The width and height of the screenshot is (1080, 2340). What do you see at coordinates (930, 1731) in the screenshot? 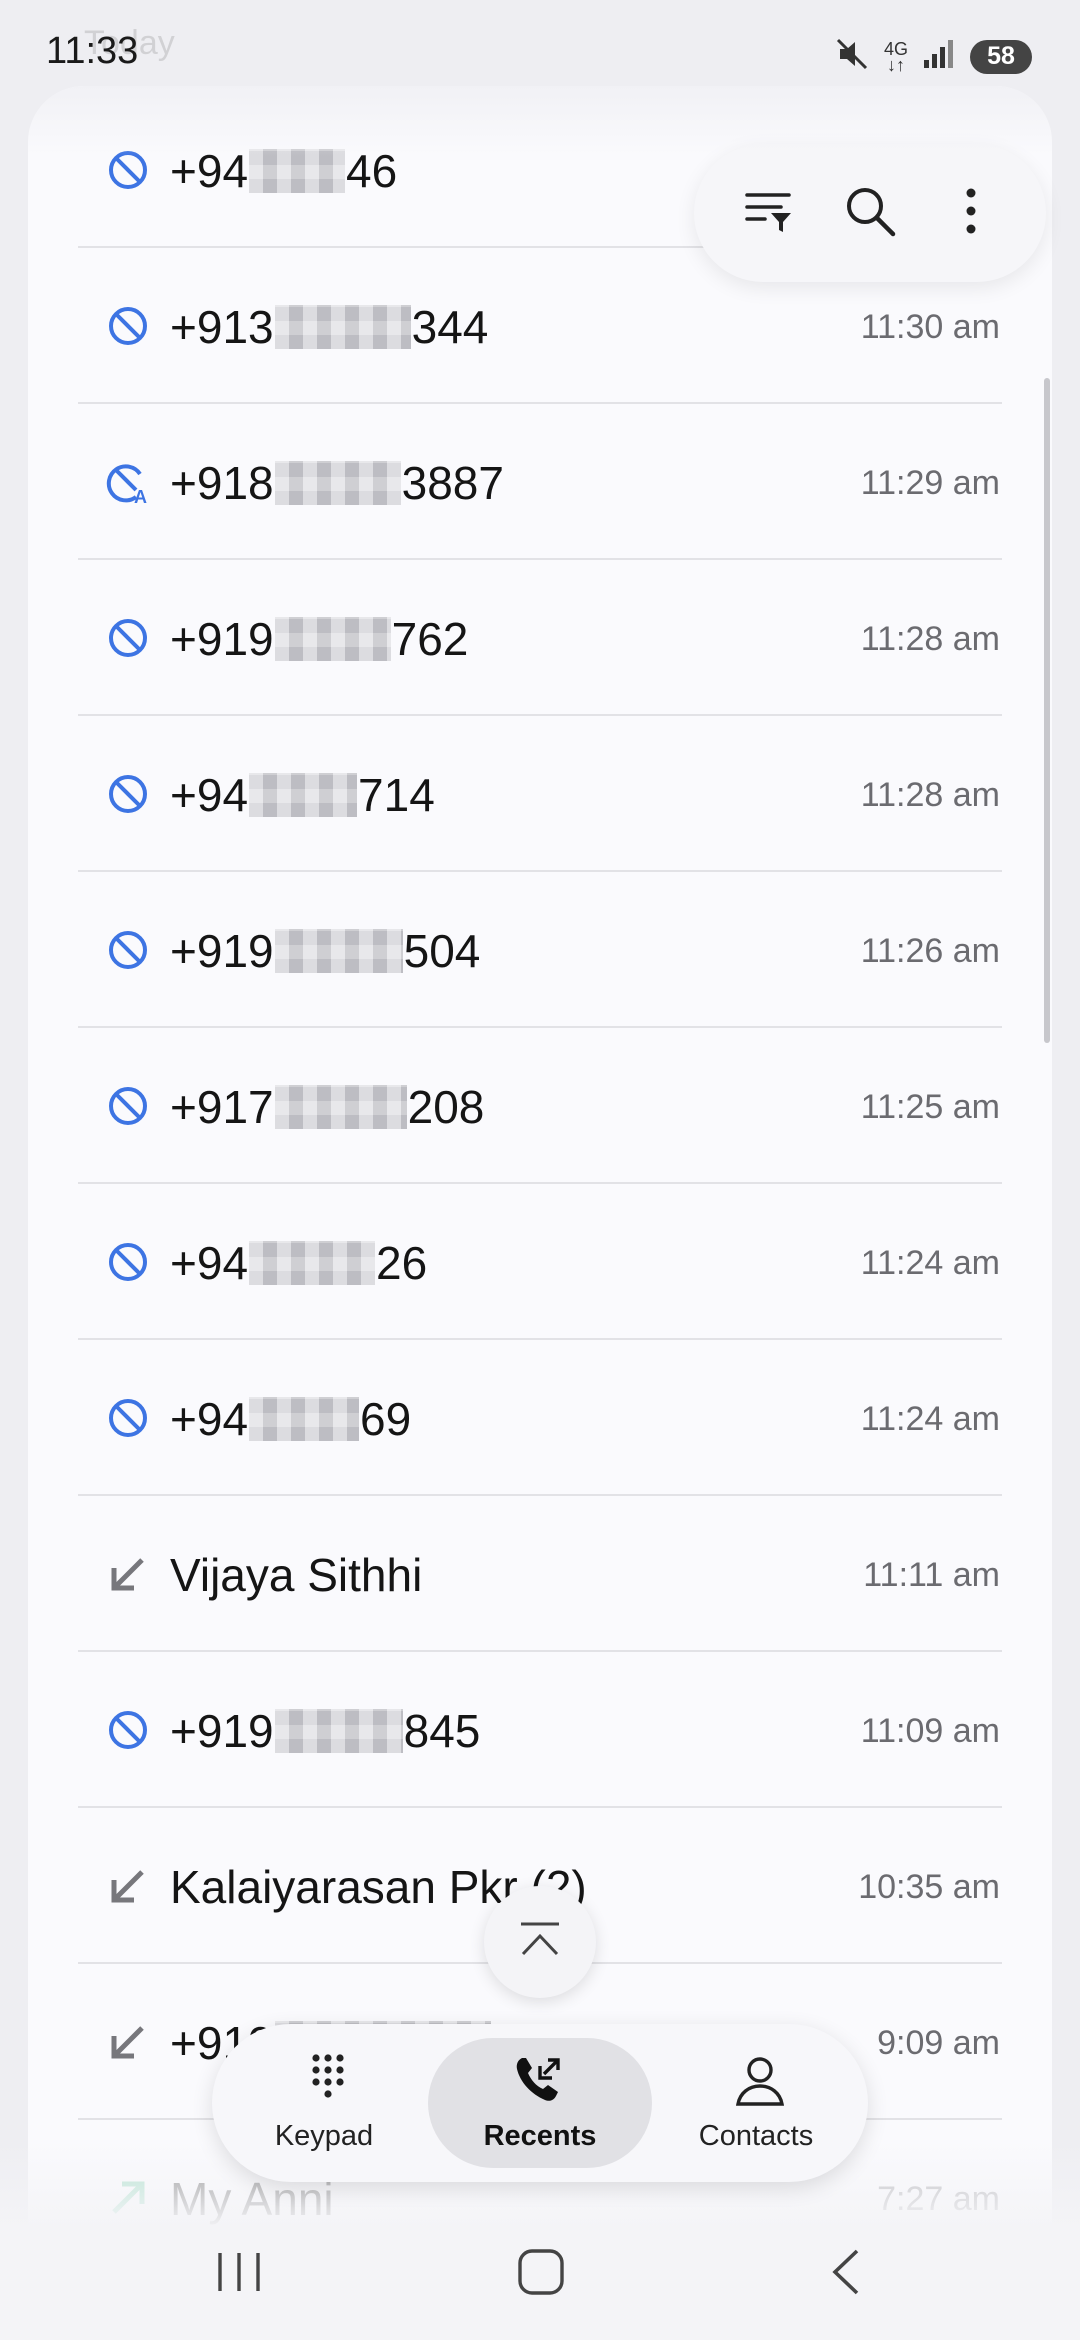
I see `call-time: 11:09 am` at bounding box center [930, 1731].